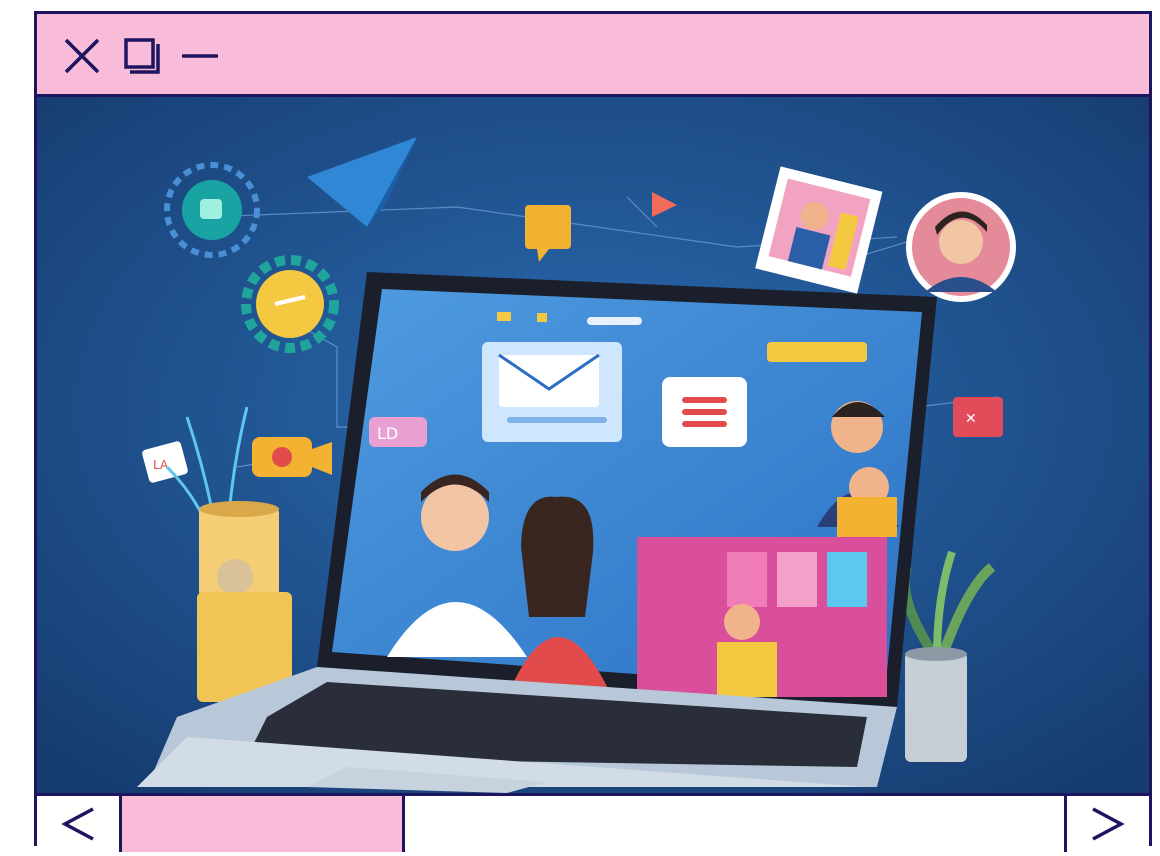 This screenshot has height=856, width=1160. Describe the element at coordinates (142, 56) in the screenshot. I see `restore-window-icon` at that location.